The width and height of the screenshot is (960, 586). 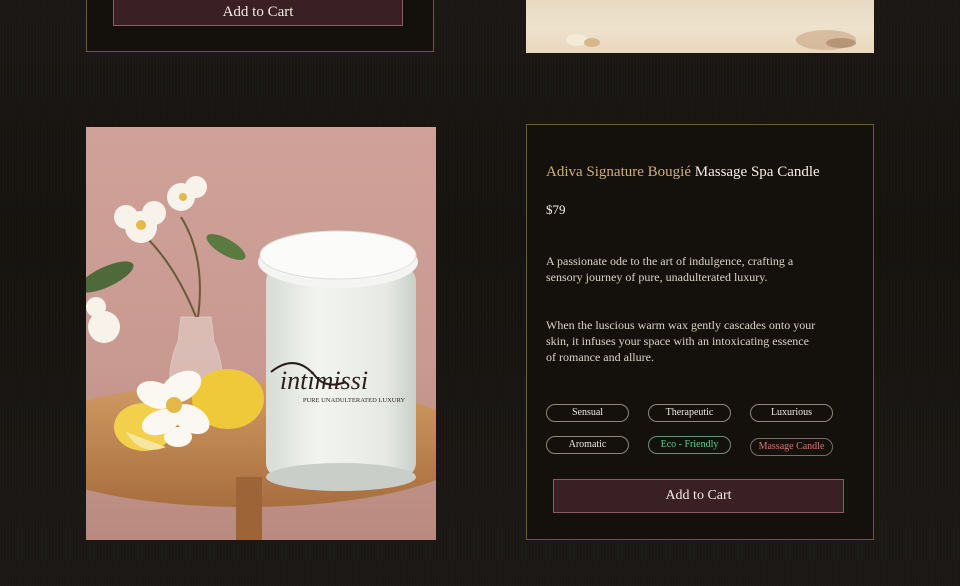 What do you see at coordinates (791, 413) in the screenshot?
I see `tag-luxurious: Luxurious` at bounding box center [791, 413].